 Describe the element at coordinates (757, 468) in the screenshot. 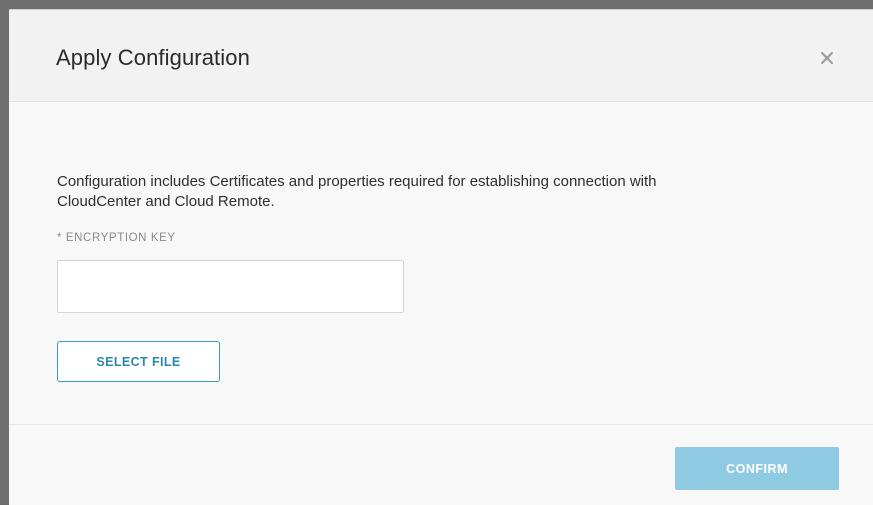

I see `confirm-button: CONFIRM` at that location.